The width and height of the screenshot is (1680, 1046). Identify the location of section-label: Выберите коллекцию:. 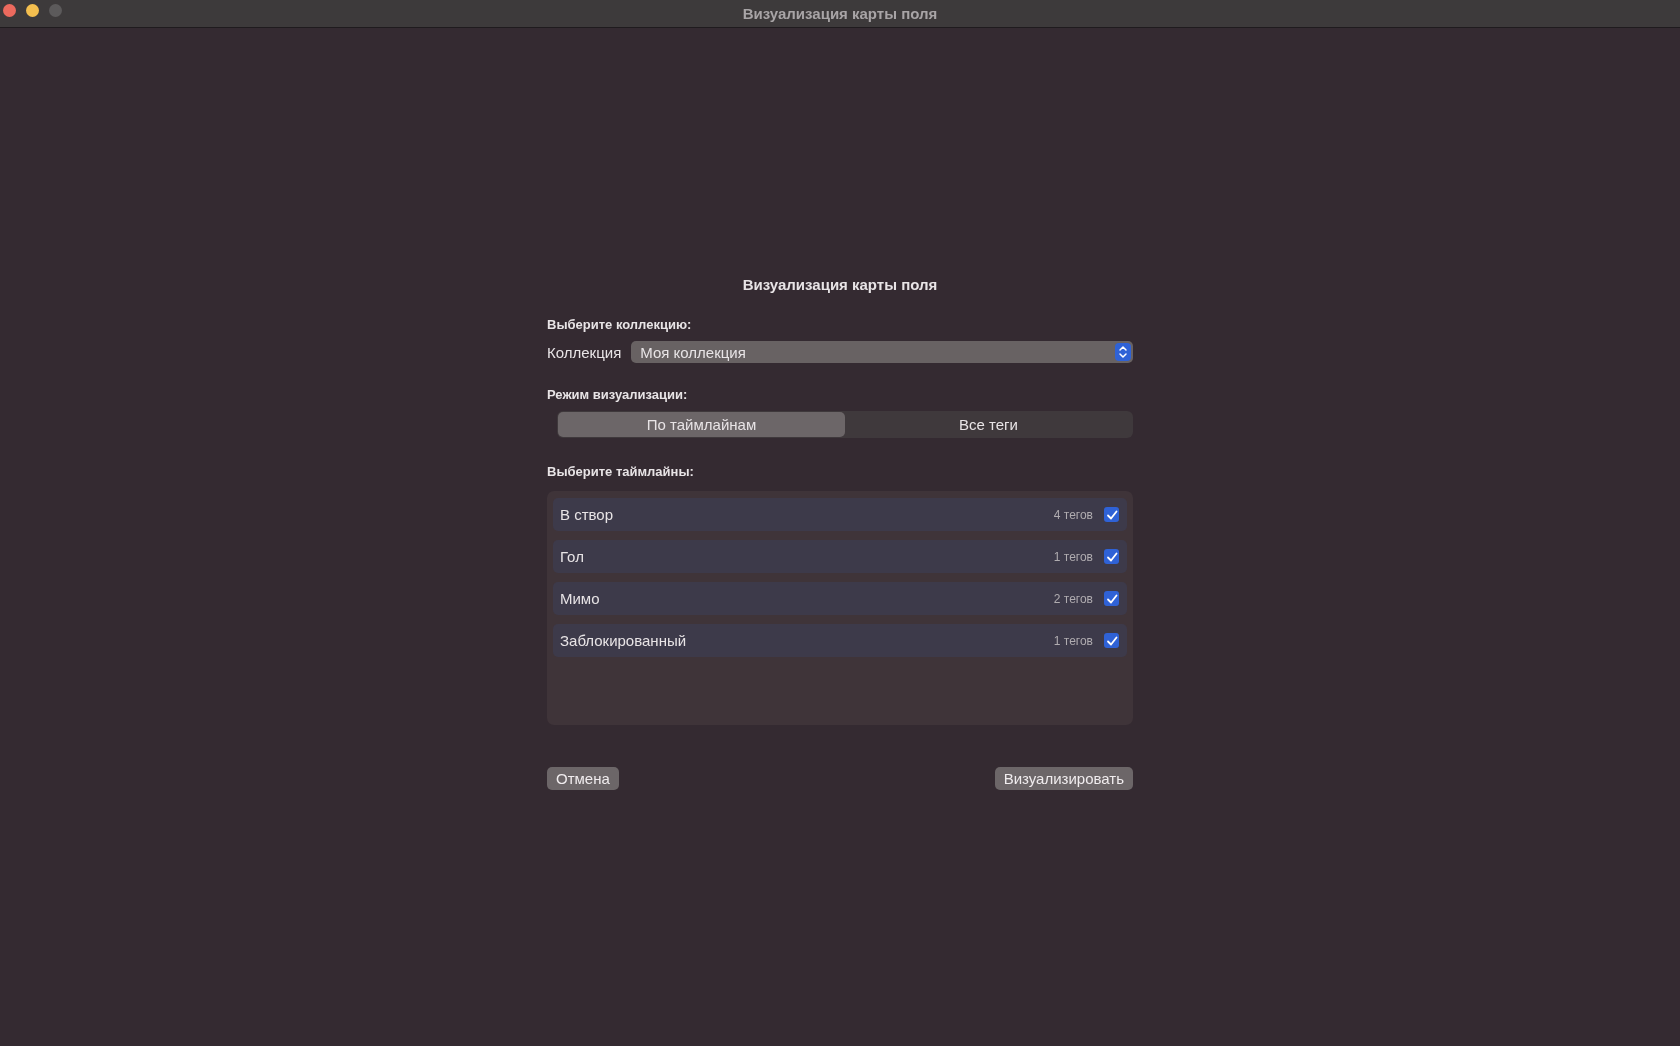
(620, 324).